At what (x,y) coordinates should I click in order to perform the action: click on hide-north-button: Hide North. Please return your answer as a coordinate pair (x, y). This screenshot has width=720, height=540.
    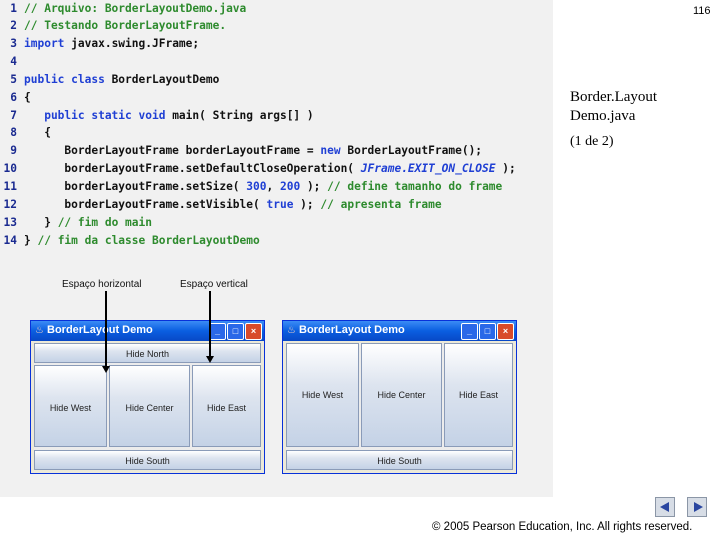
    Looking at the image, I should click on (147, 353).